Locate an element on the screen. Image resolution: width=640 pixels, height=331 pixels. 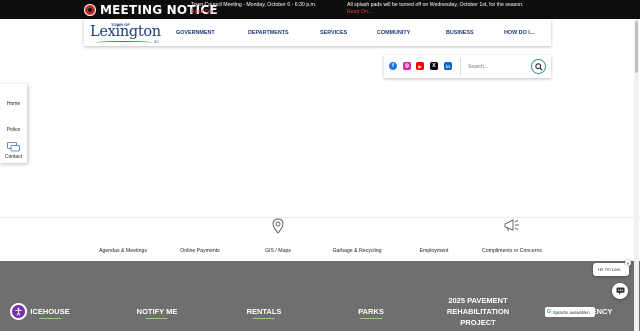
translate-label: Sprache auswählen is located at coordinates (571, 312).